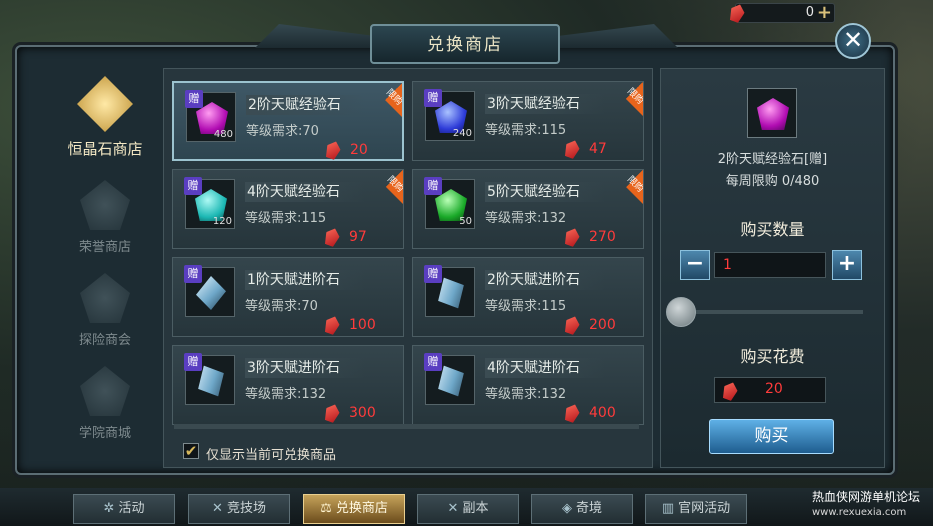 The width and height of the screenshot is (933, 526). What do you see at coordinates (288, 297) in the screenshot?
I see `item-card: 赠 1阶天赋进阶石 等级需求:70 100` at bounding box center [288, 297].